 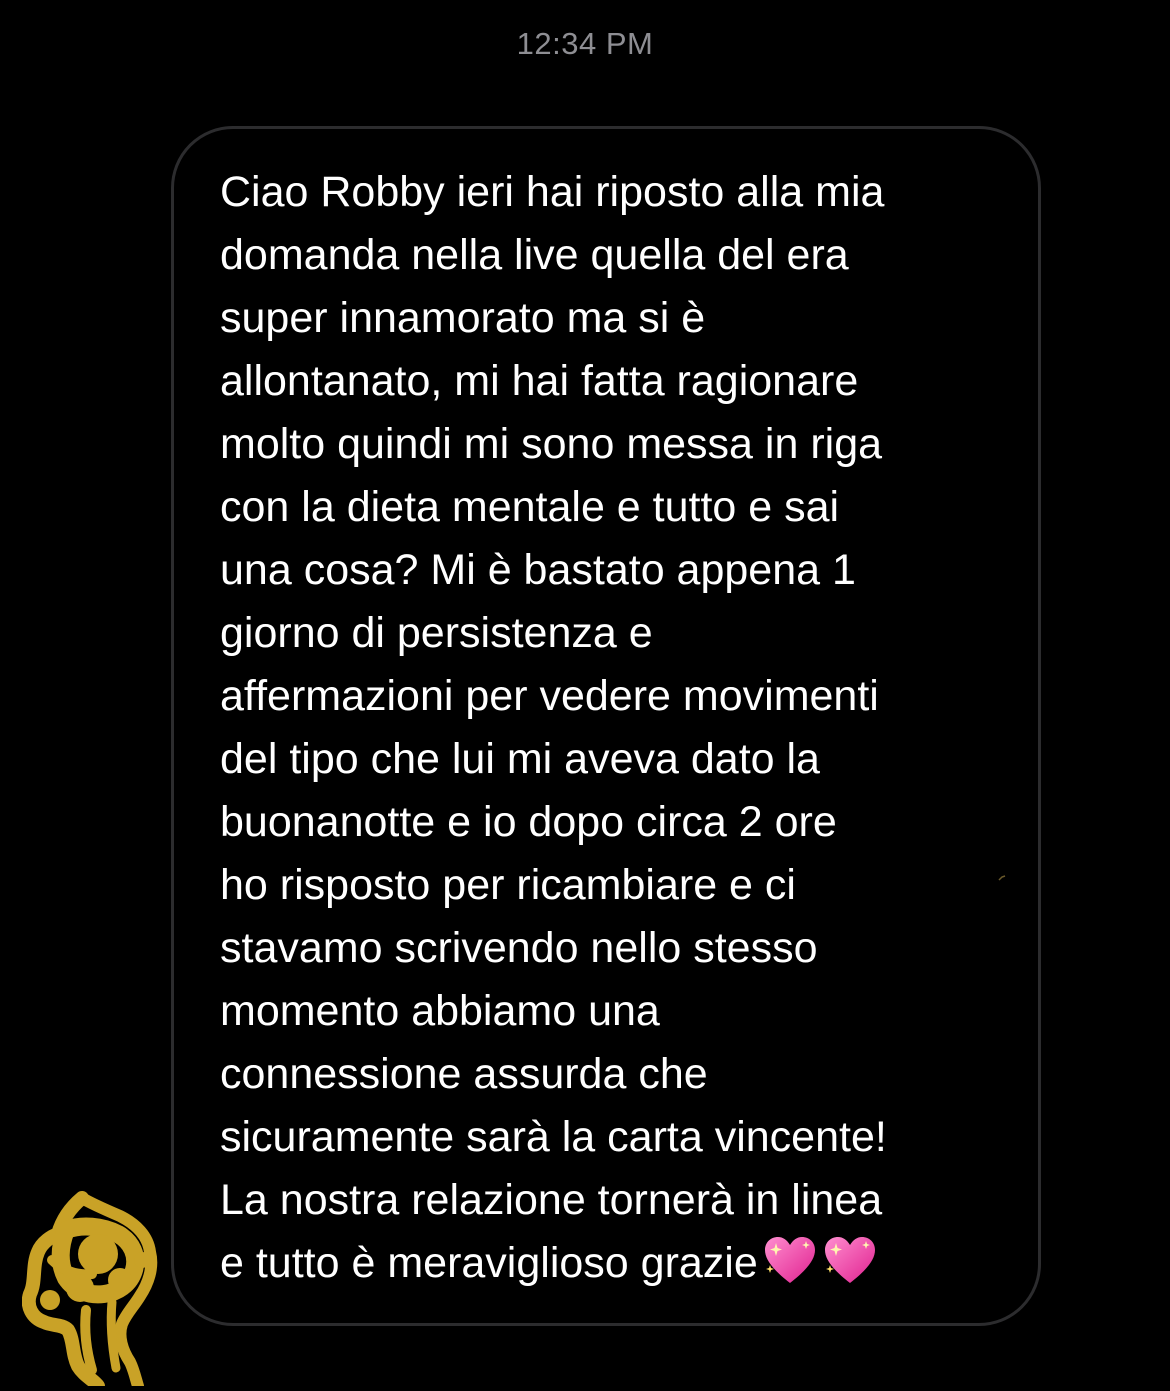 What do you see at coordinates (534, 255) in the screenshot?
I see `message-line: domanda nella live quella del era` at bounding box center [534, 255].